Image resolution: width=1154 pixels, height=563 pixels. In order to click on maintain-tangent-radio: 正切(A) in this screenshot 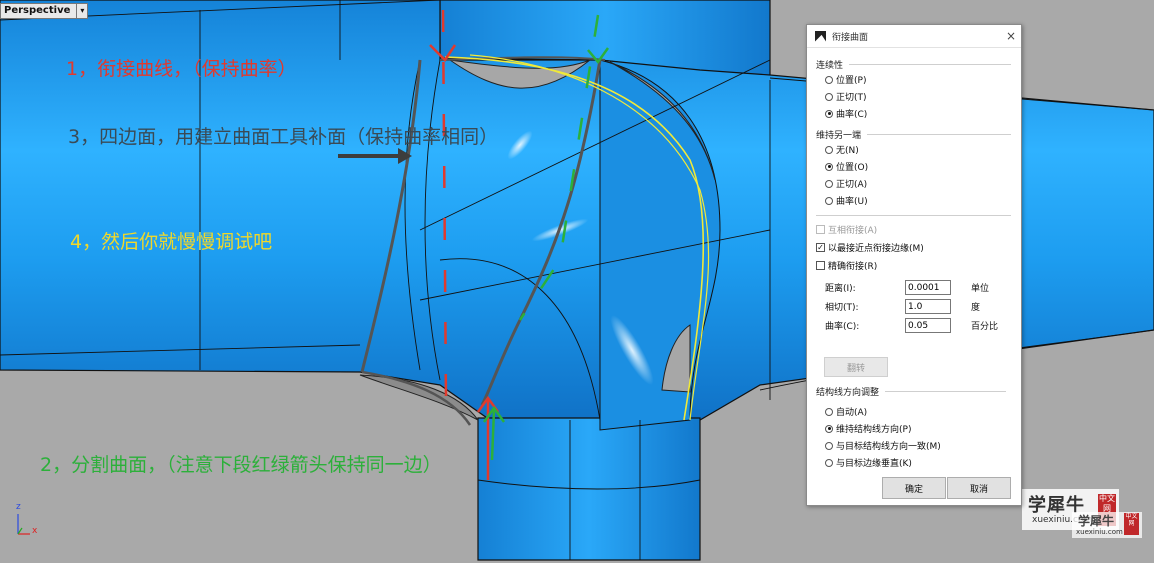, I will do `click(923, 183)`.